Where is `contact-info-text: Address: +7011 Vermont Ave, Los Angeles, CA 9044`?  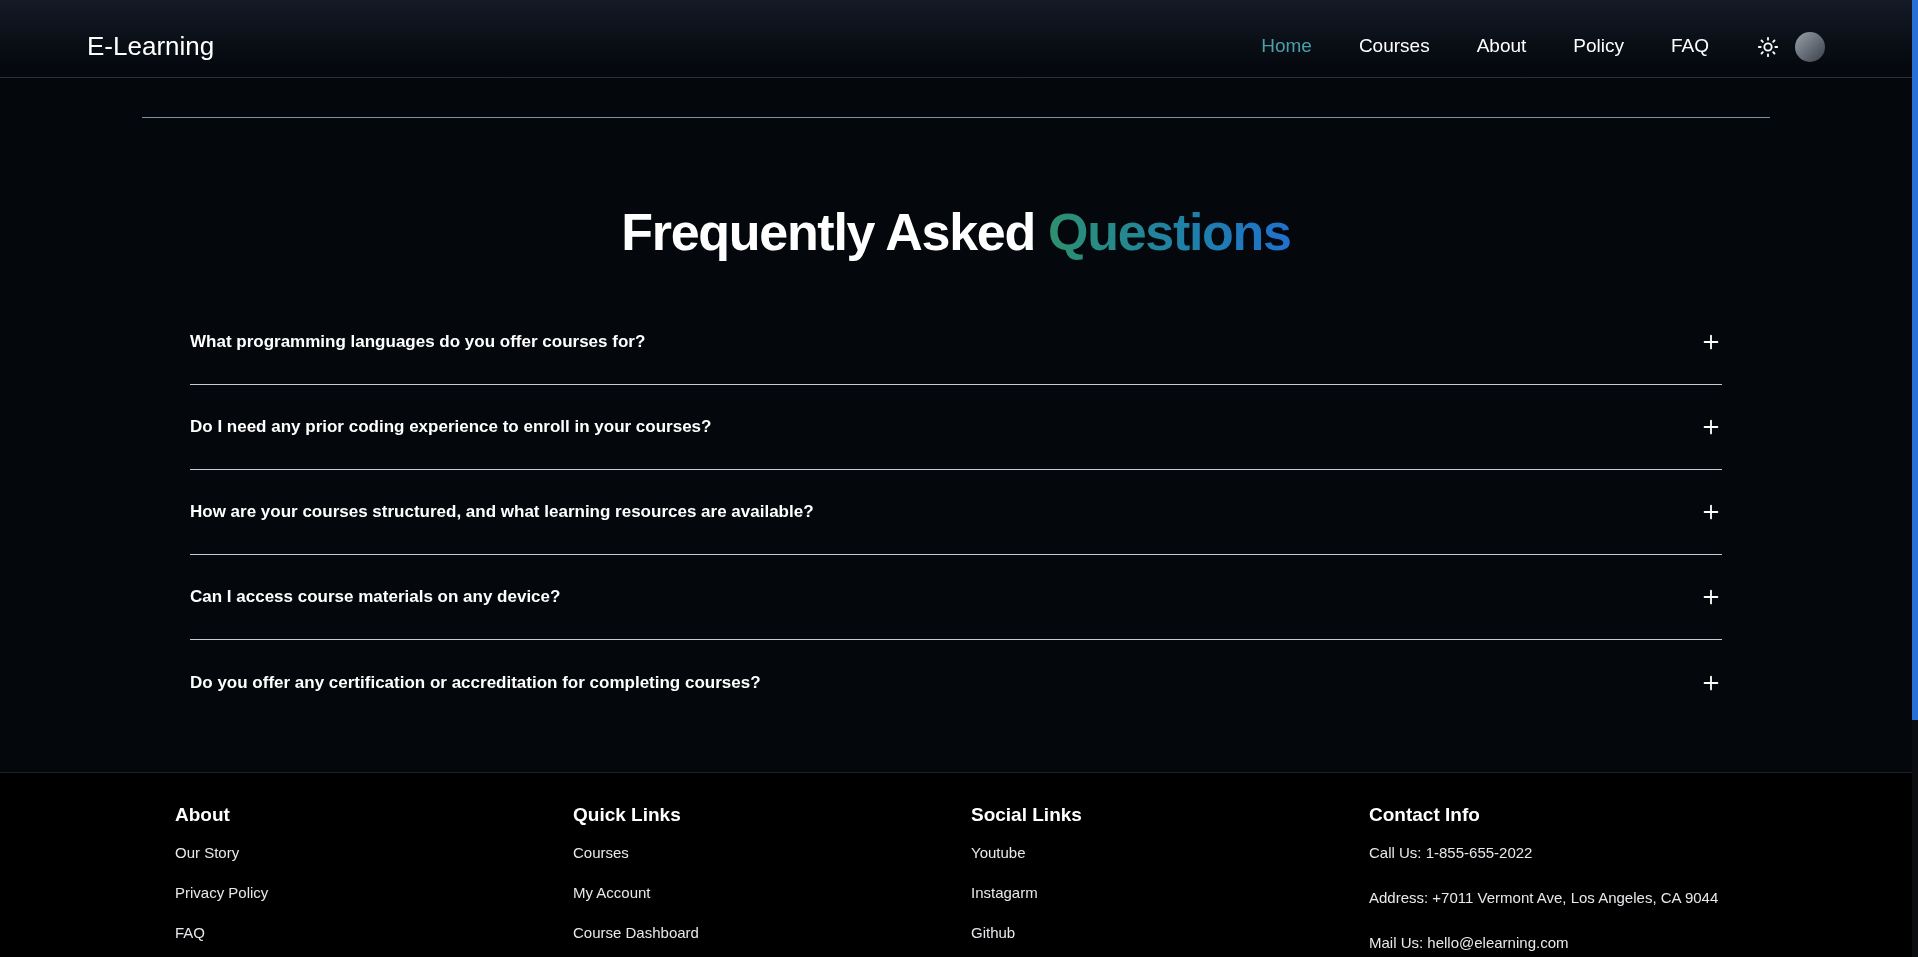 contact-info-text: Address: +7011 Vermont Ave, Los Angeles, CA 9044 is located at coordinates (1544, 897).